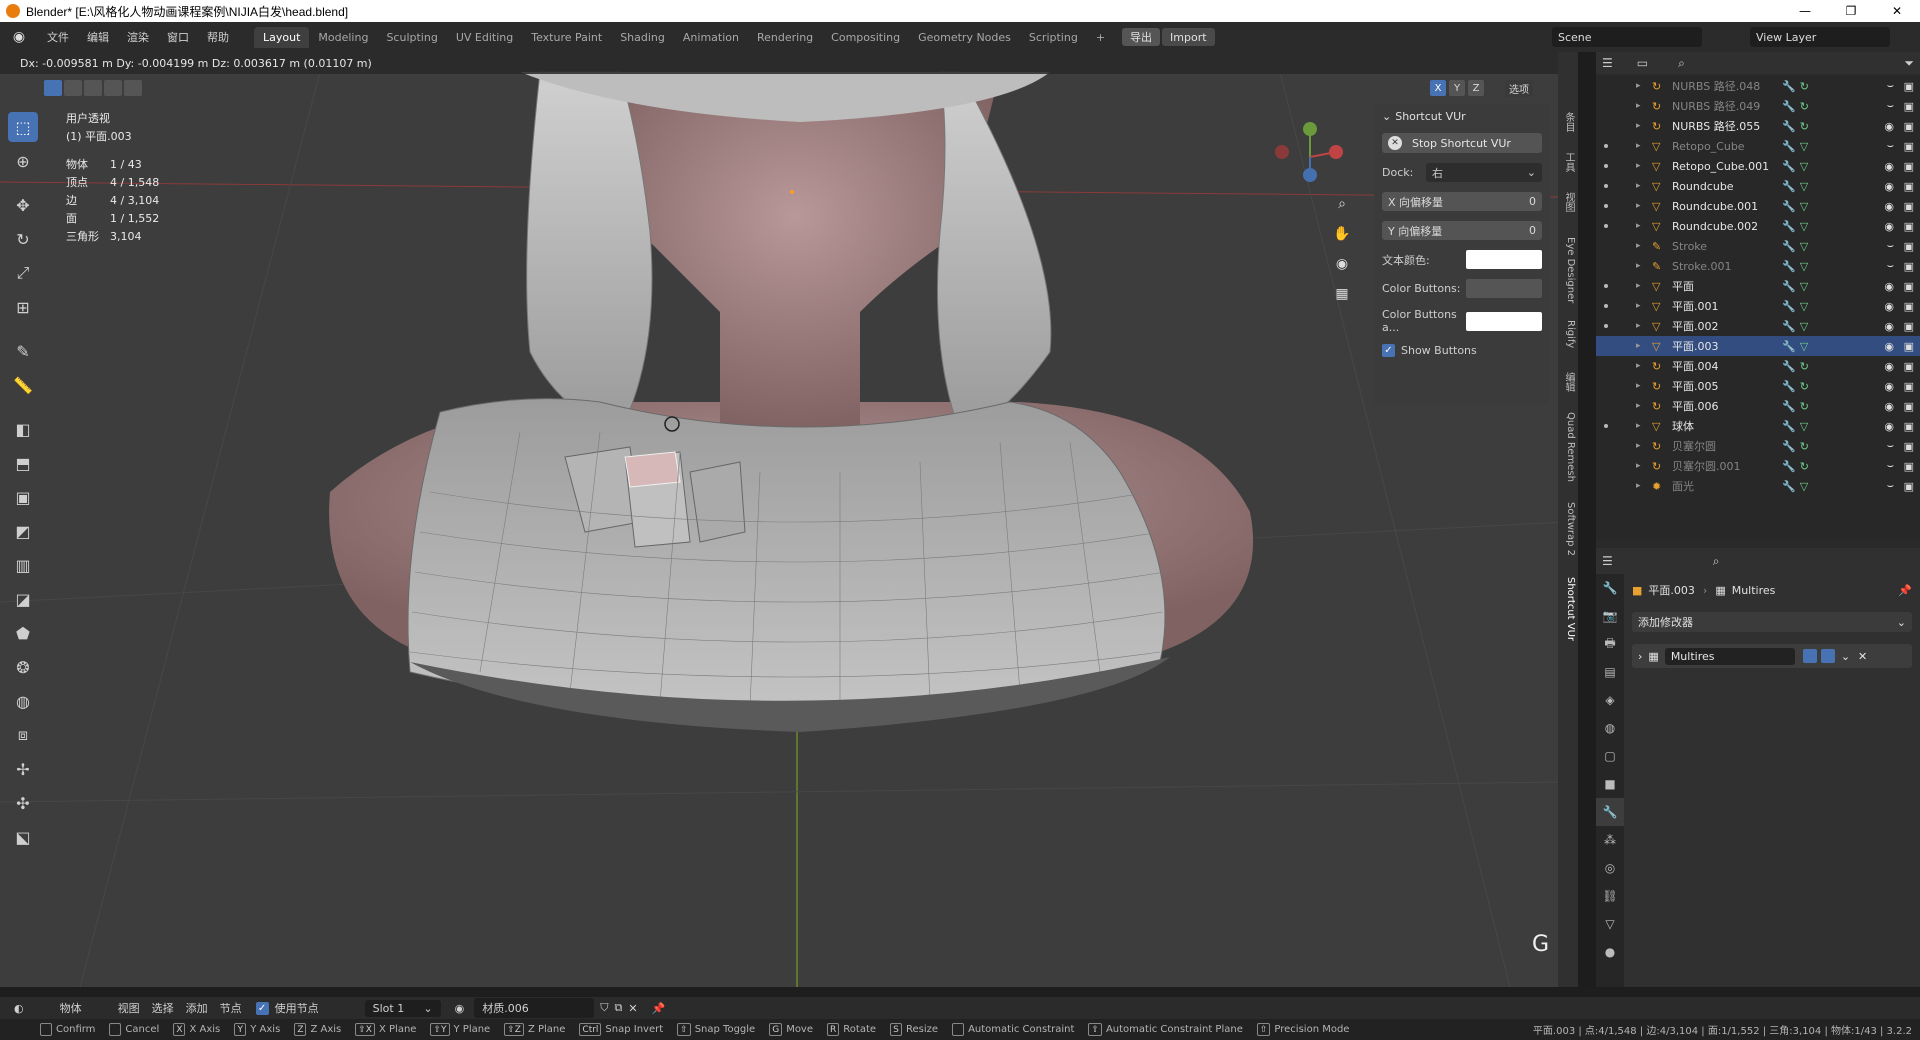 The image size is (1920, 1040). Describe the element at coordinates (197, 1008) in the screenshot. I see `menu-add: 添加` at that location.